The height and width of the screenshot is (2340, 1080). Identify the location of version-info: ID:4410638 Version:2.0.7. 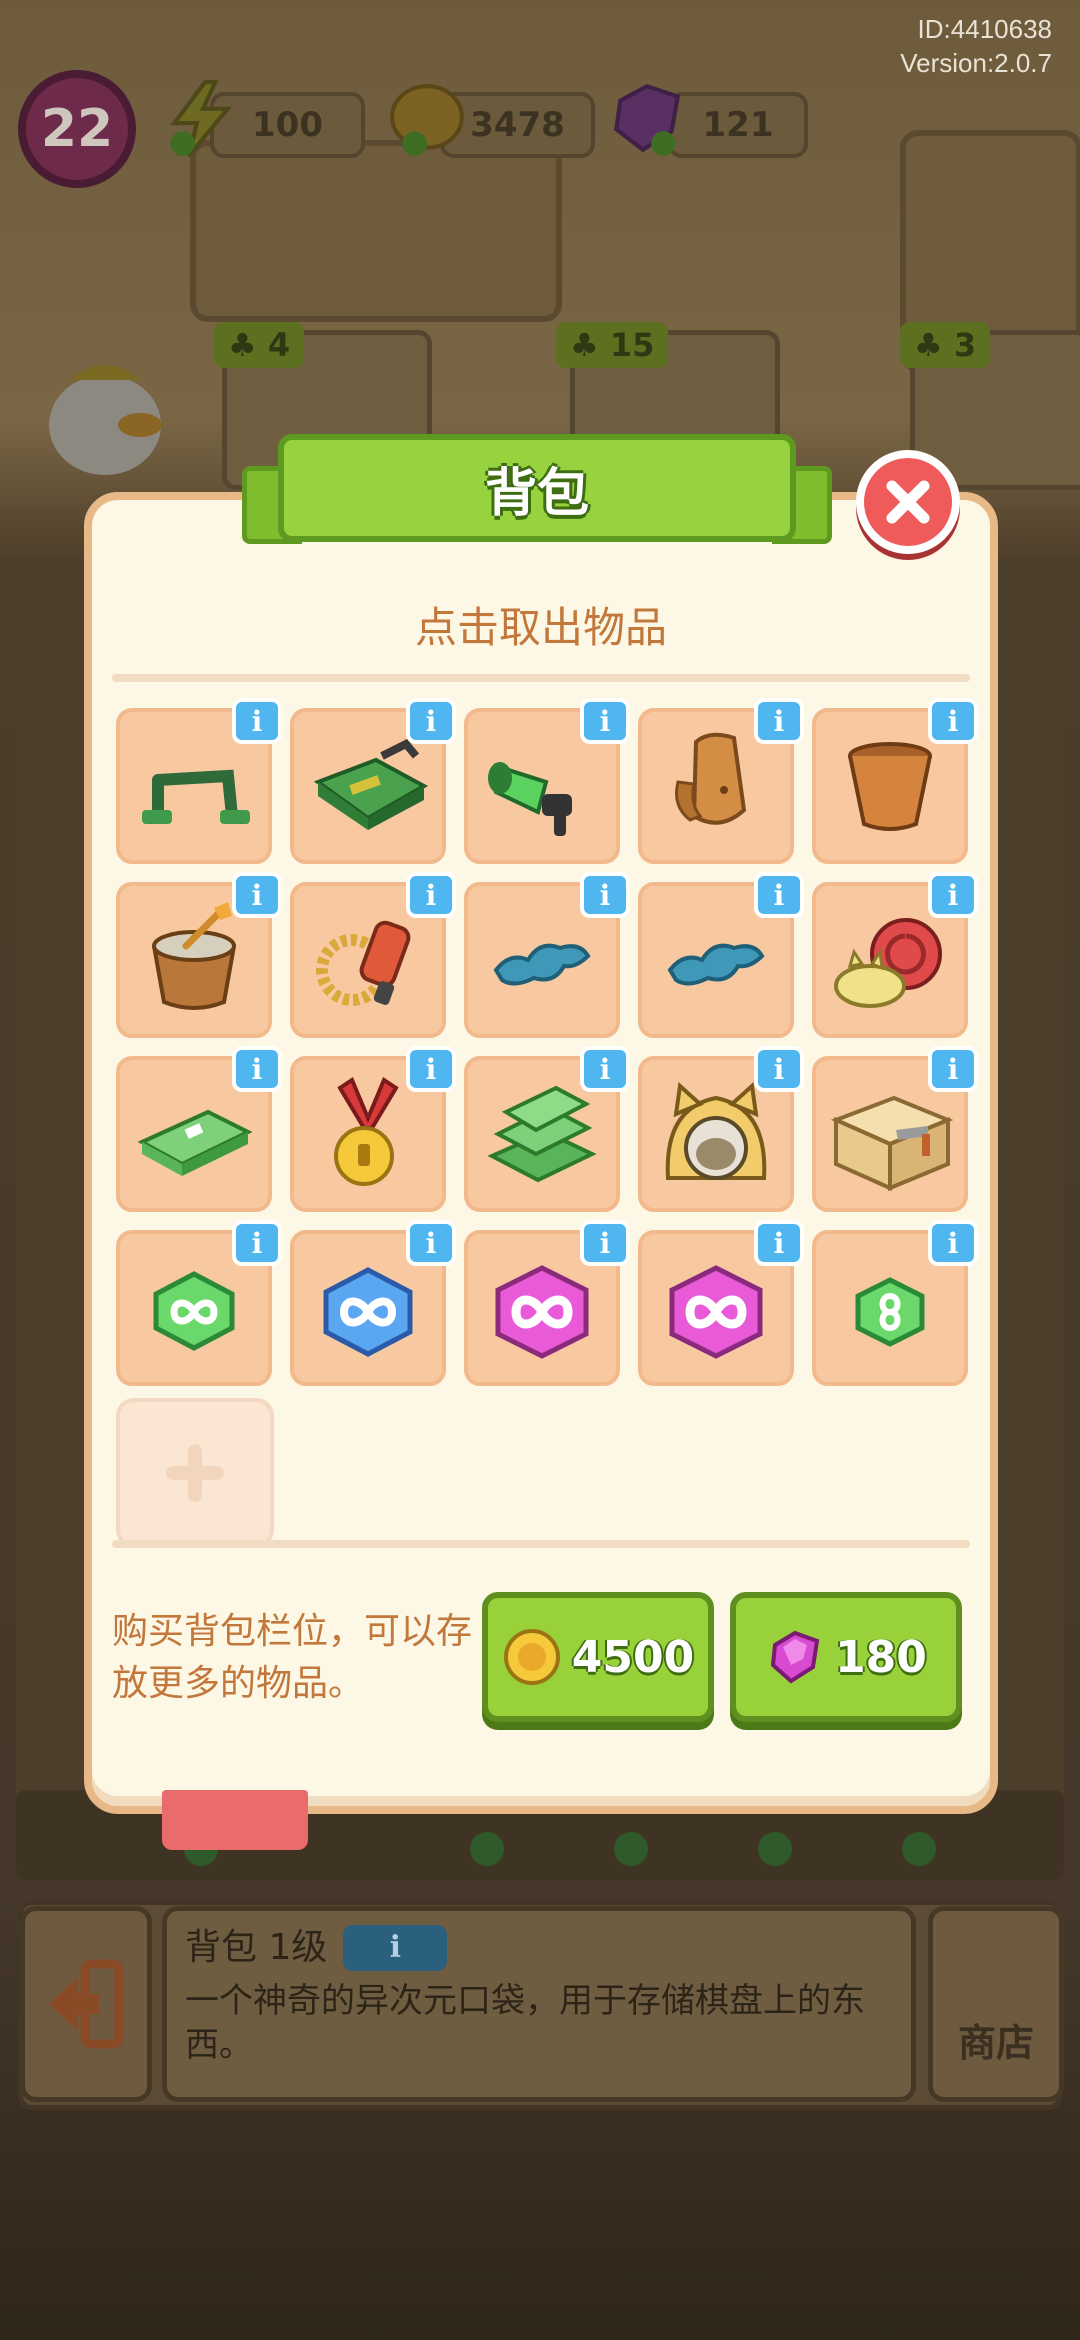
(976, 46).